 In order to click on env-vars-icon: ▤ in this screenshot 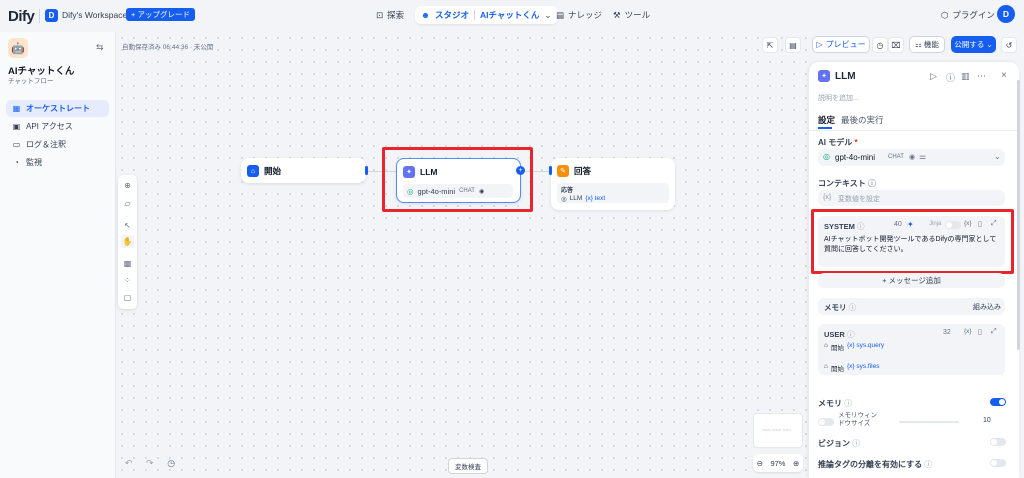, I will do `click(793, 45)`.